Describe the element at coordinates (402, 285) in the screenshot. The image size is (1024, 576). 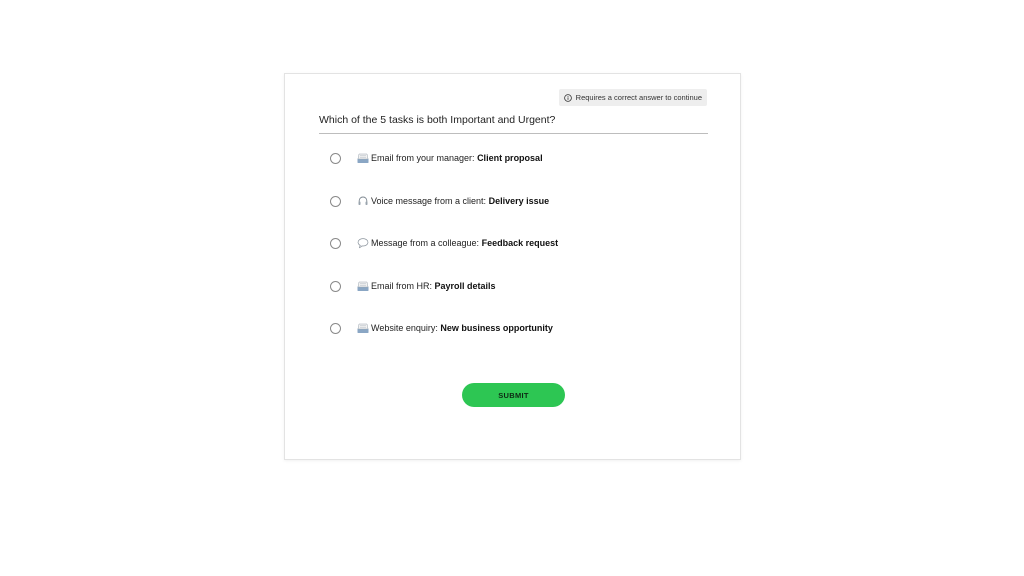
I see `option-prefix: Email from HR:` at that location.